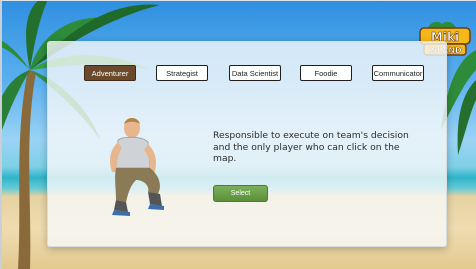 The image size is (476, 269). Describe the element at coordinates (110, 73) in the screenshot. I see `tab-adventurer: Adventurer` at that location.